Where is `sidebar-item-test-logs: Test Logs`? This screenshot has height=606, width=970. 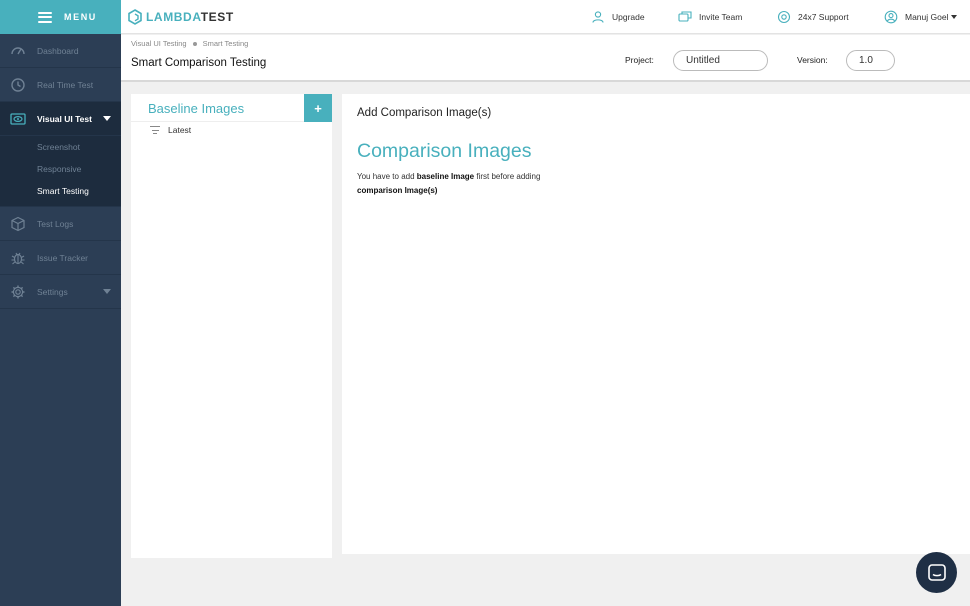
sidebar-item-test-logs: Test Logs is located at coordinates (60, 224).